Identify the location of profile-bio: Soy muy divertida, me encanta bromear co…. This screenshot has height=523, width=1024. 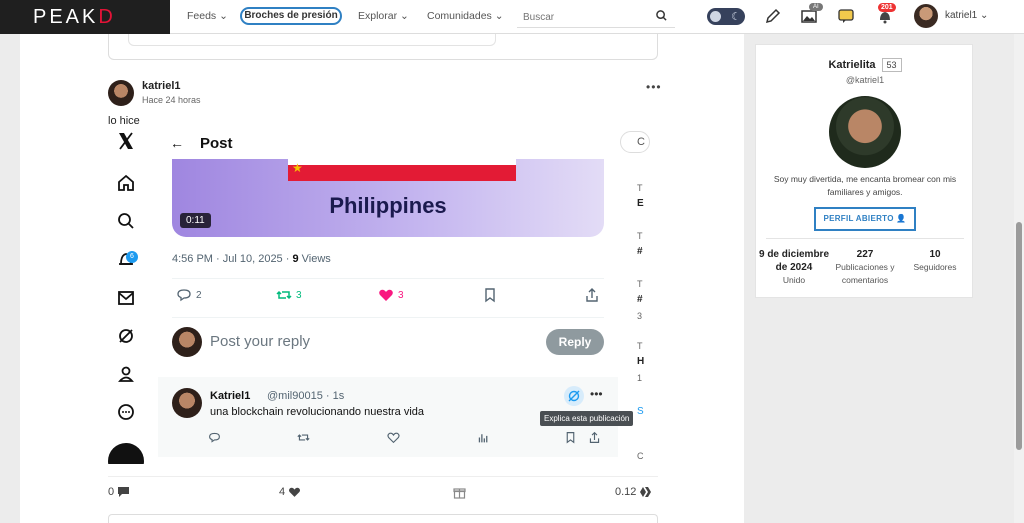
(865, 185).